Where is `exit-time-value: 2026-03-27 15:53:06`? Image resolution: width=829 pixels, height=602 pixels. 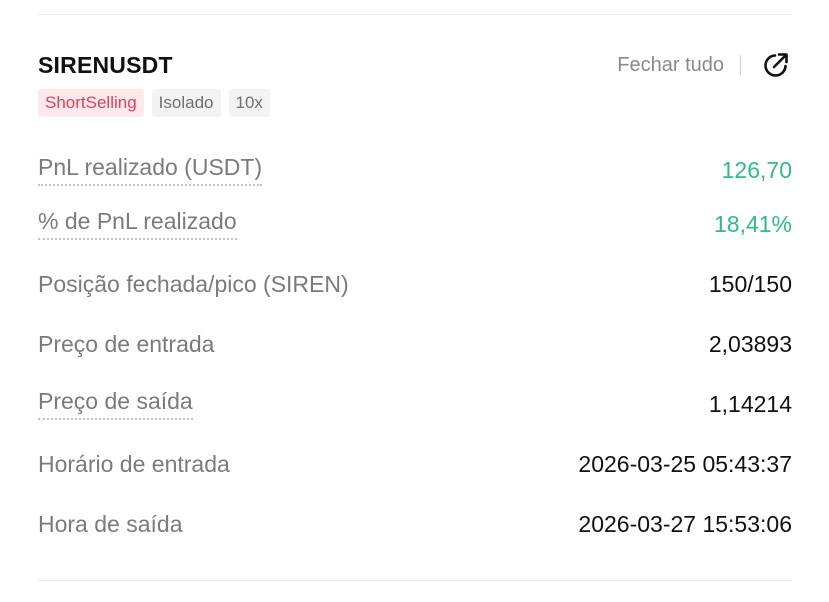
exit-time-value: 2026-03-27 15:53:06 is located at coordinates (685, 523).